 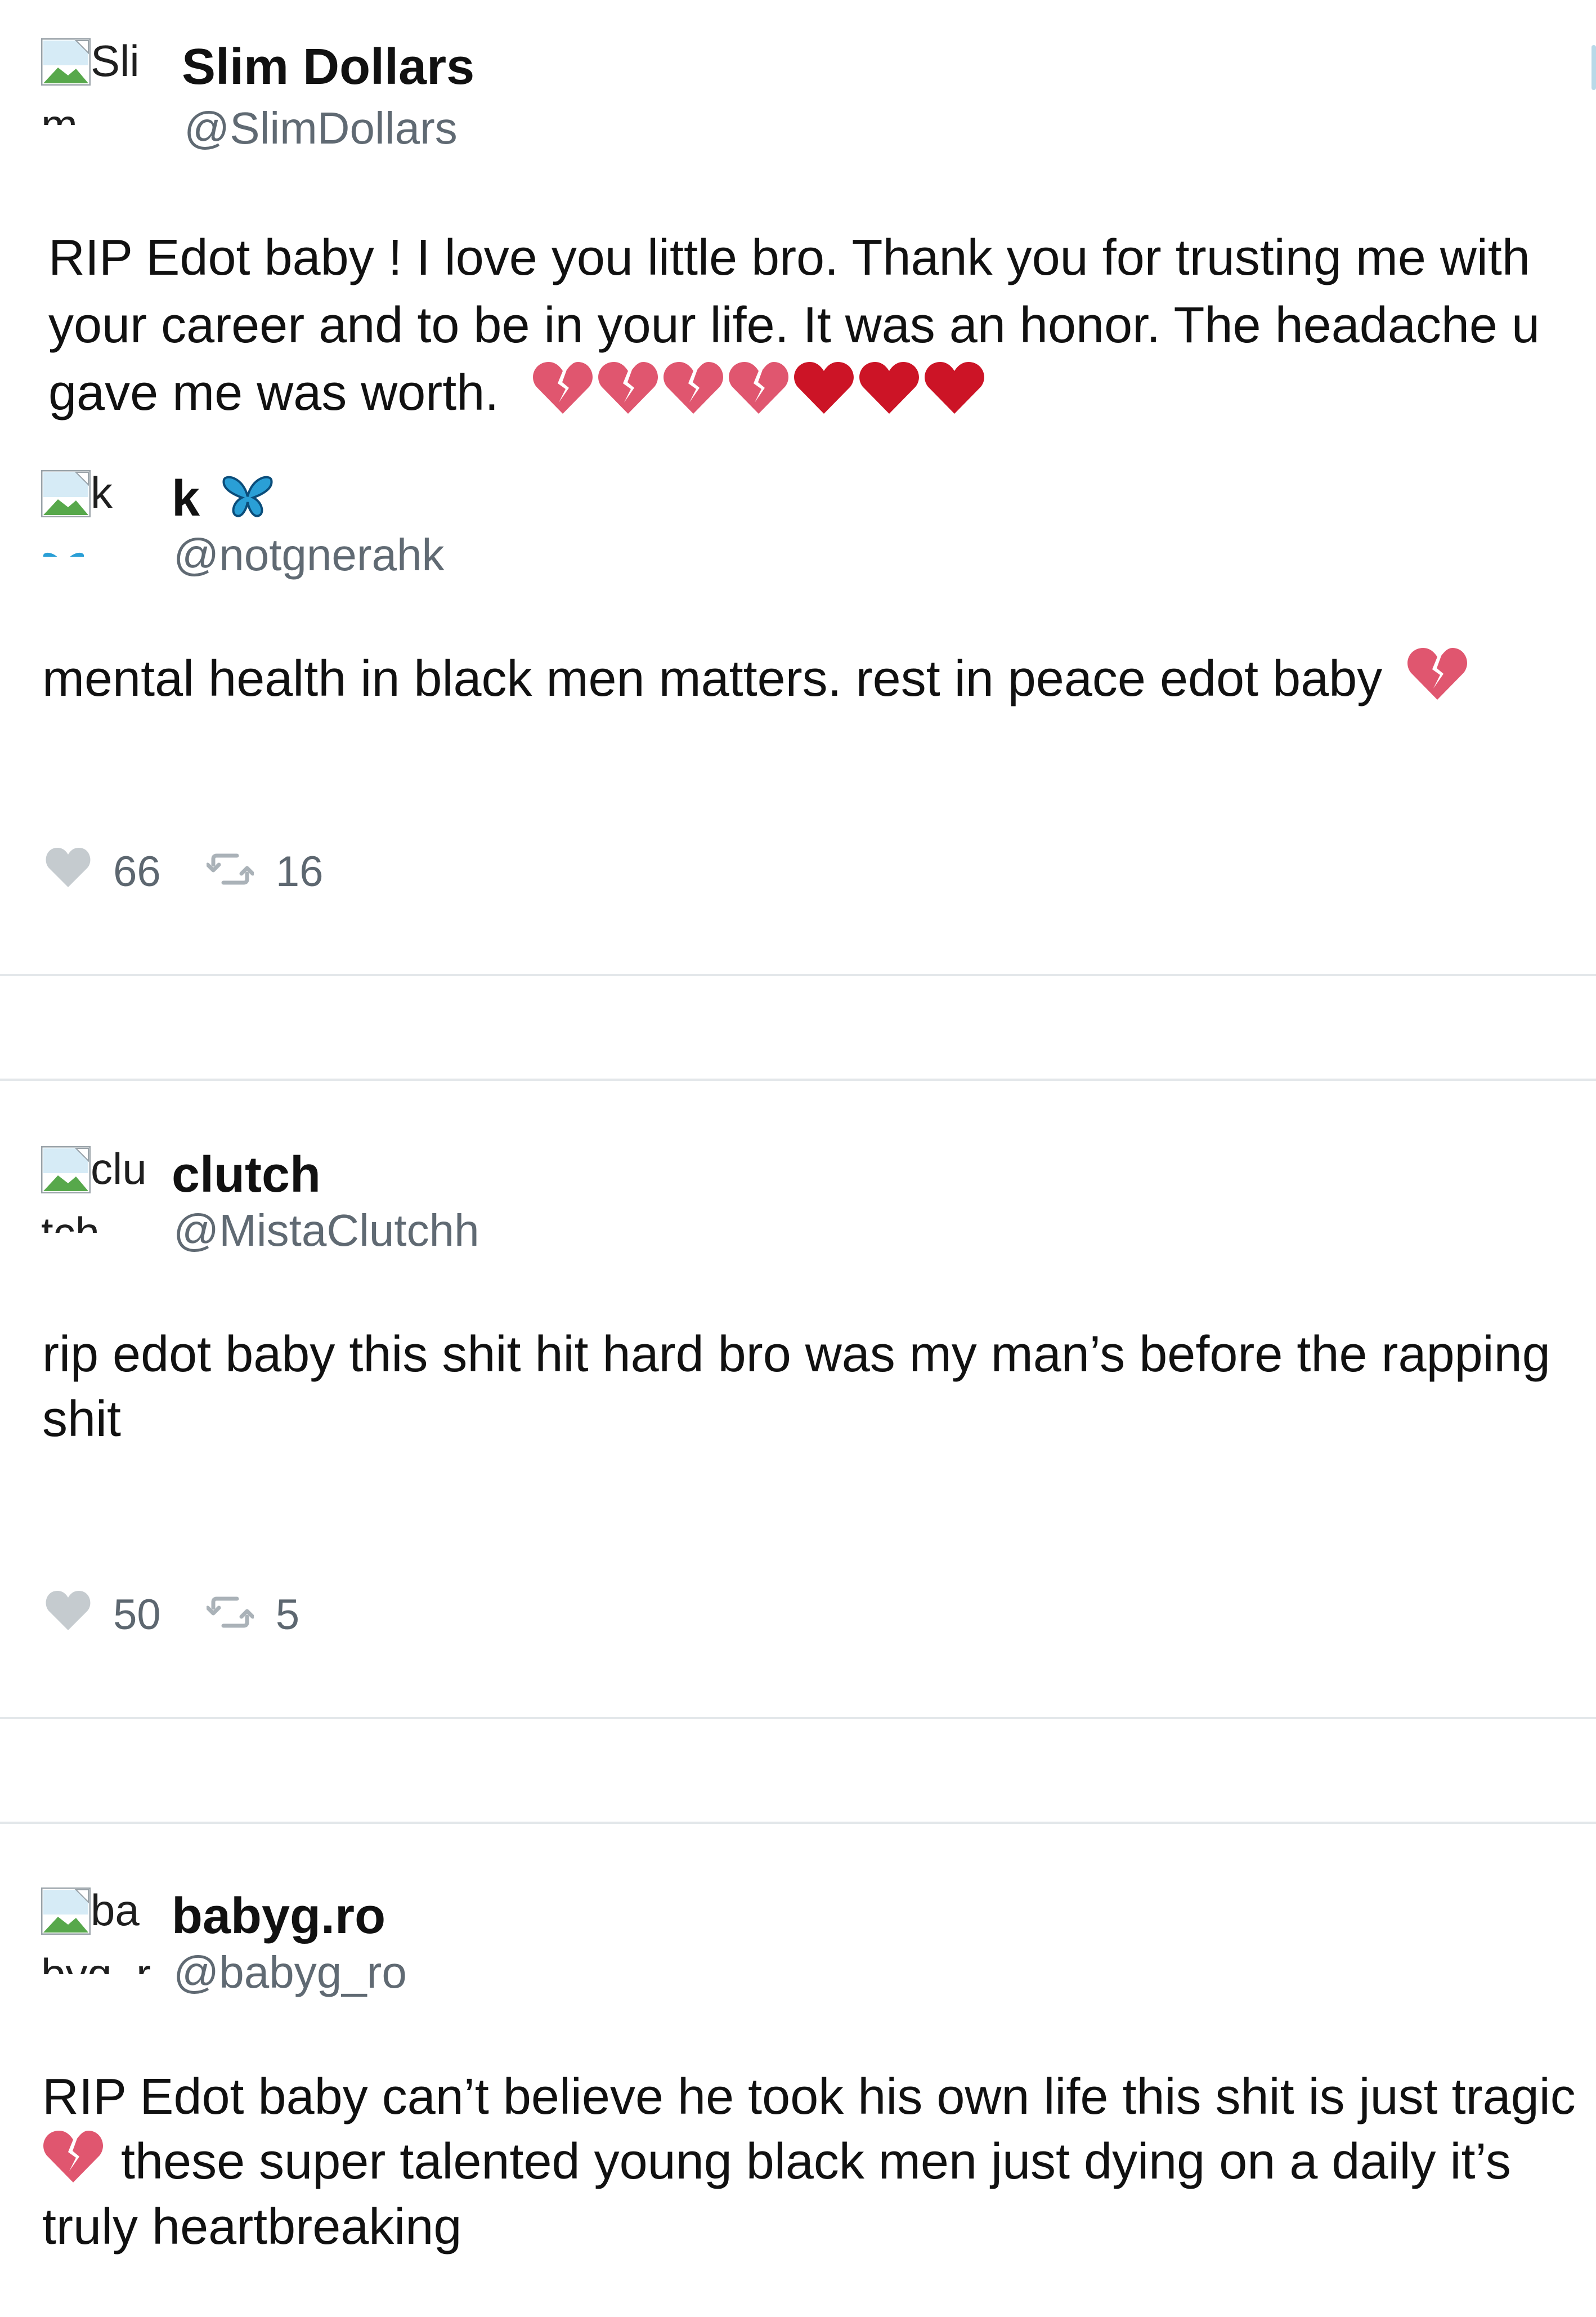 I want to click on like-count: 66, so click(x=137, y=872).